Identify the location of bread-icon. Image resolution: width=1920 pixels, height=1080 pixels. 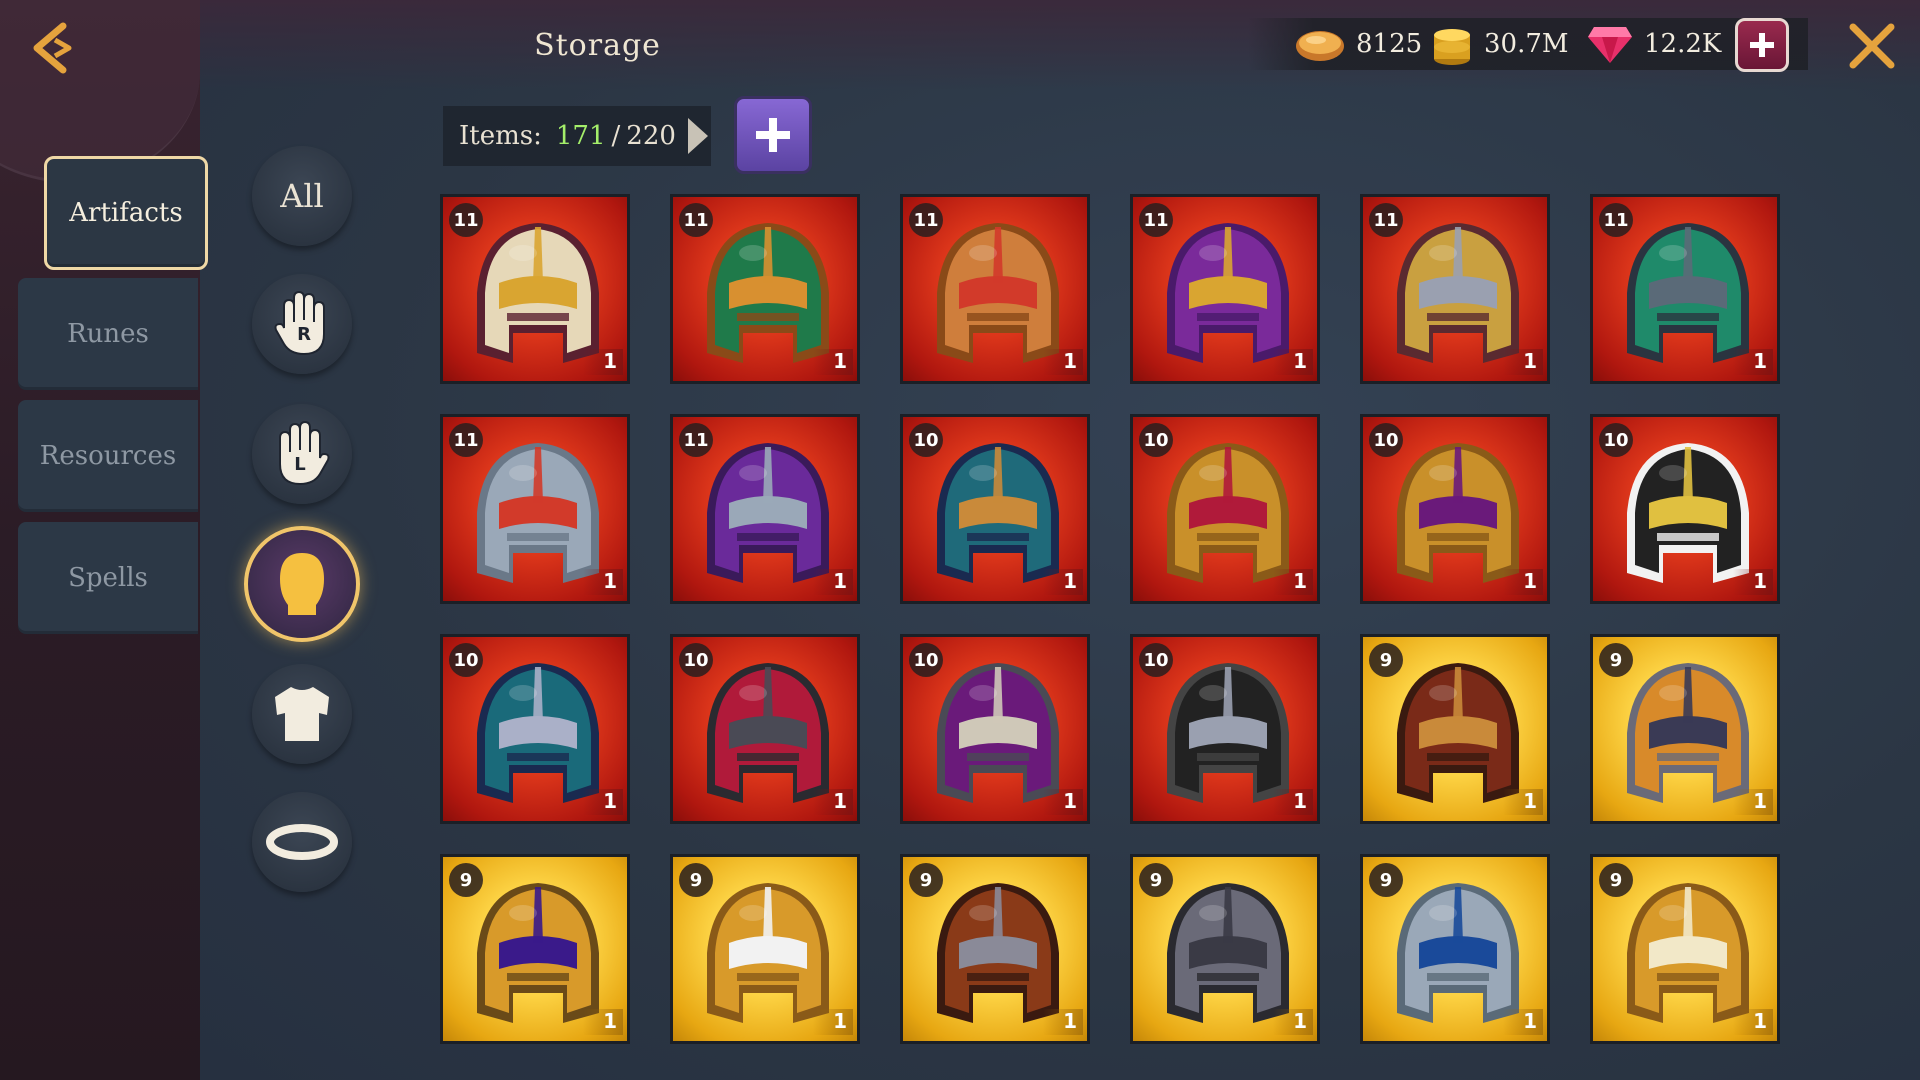
(1320, 46).